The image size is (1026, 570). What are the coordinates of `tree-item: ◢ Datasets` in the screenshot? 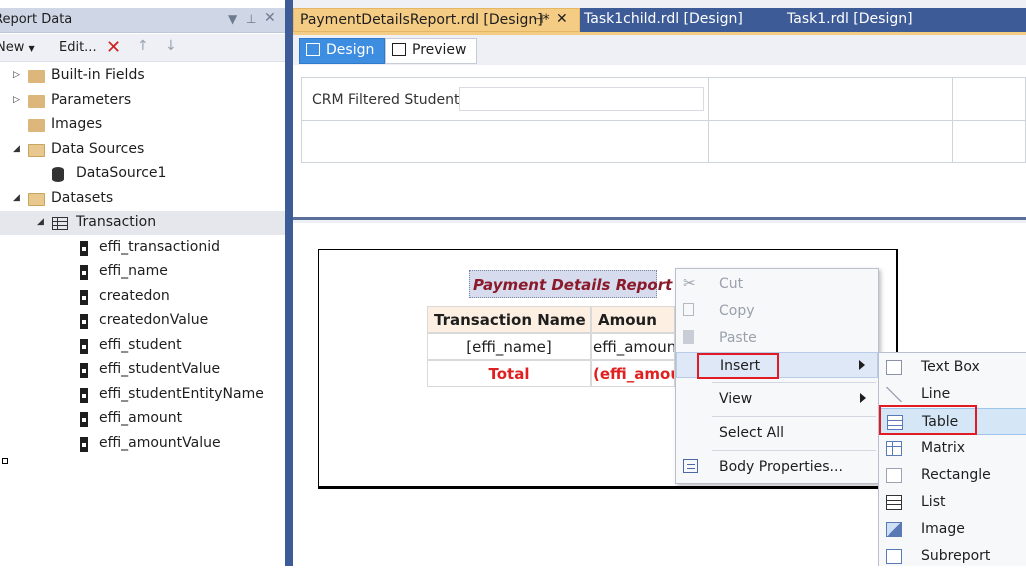 It's located at (142, 199).